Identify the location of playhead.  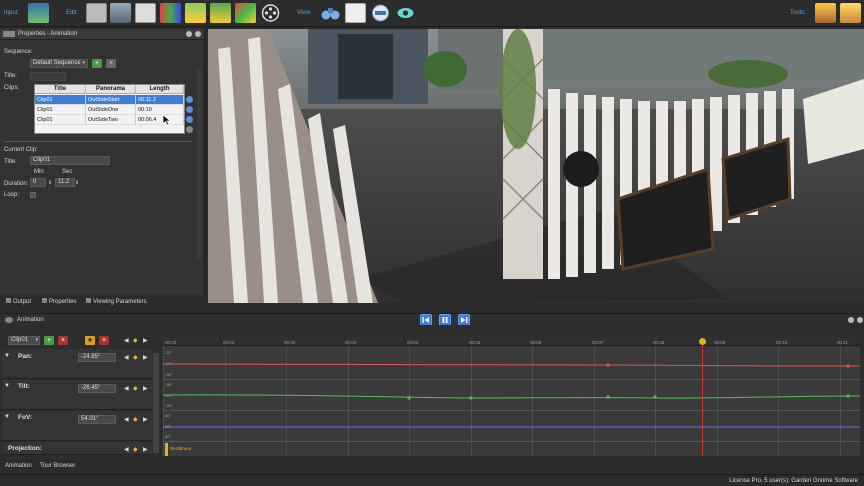
(702, 398).